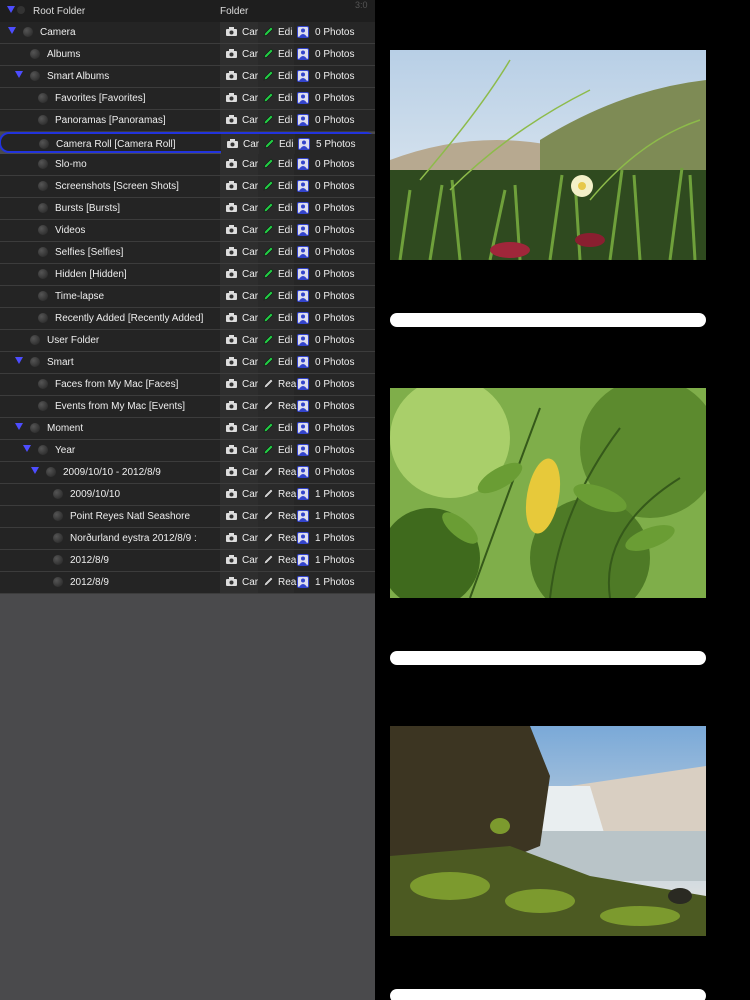 This screenshot has height=1000, width=750. What do you see at coordinates (65, 450) in the screenshot?
I see `tree-row-label: Year` at bounding box center [65, 450].